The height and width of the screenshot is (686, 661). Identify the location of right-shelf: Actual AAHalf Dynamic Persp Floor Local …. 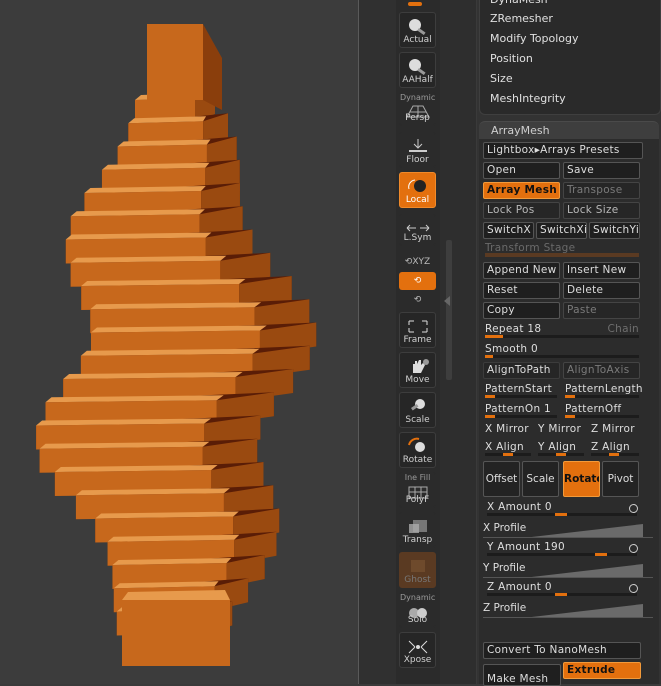
(418, 342).